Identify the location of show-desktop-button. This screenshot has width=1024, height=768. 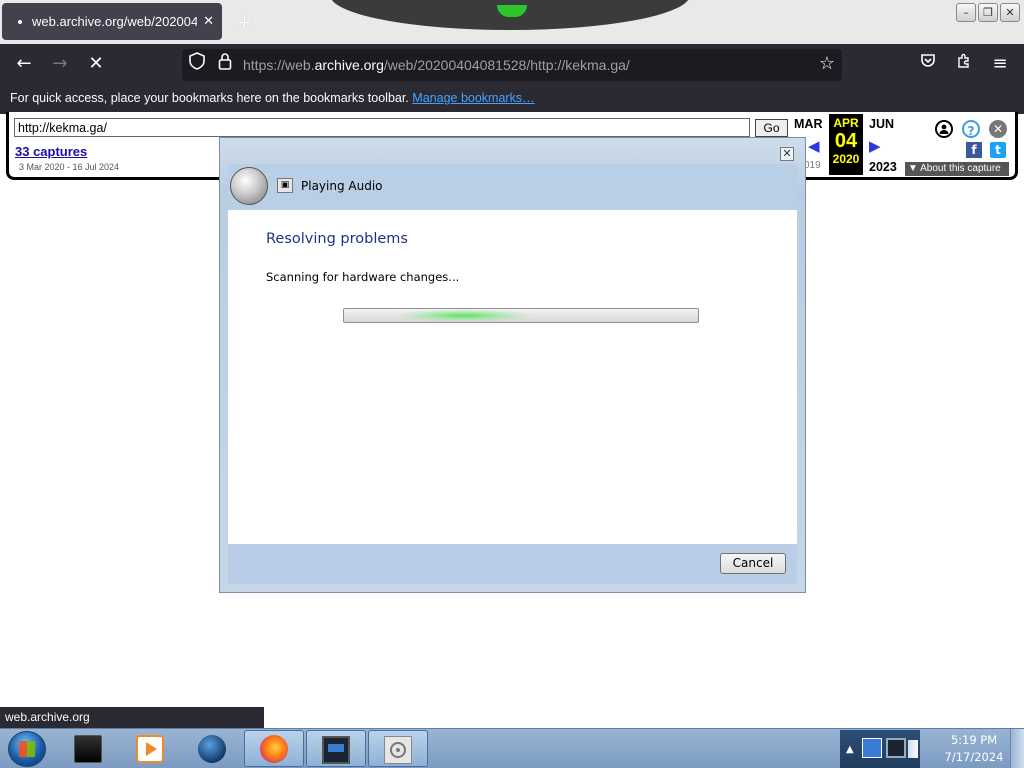
(1017, 748).